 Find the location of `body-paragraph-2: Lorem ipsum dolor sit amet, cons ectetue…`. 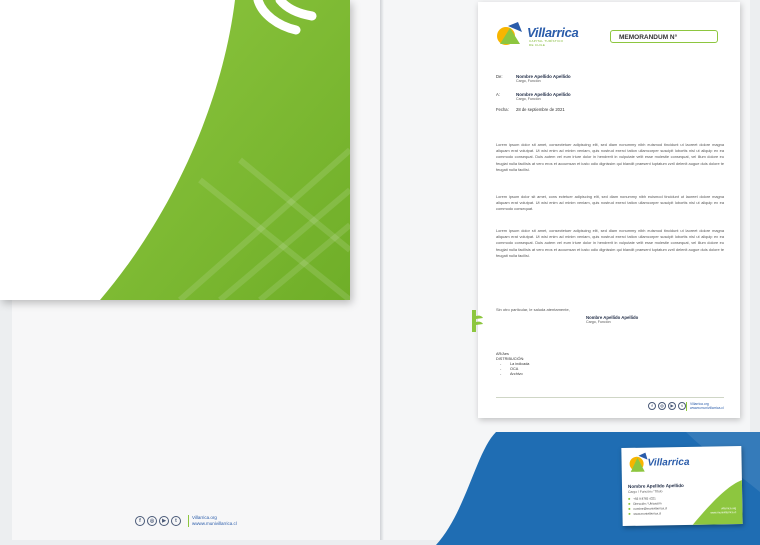

body-paragraph-2: Lorem ipsum dolor sit amet, cons ectetue… is located at coordinates (610, 203).